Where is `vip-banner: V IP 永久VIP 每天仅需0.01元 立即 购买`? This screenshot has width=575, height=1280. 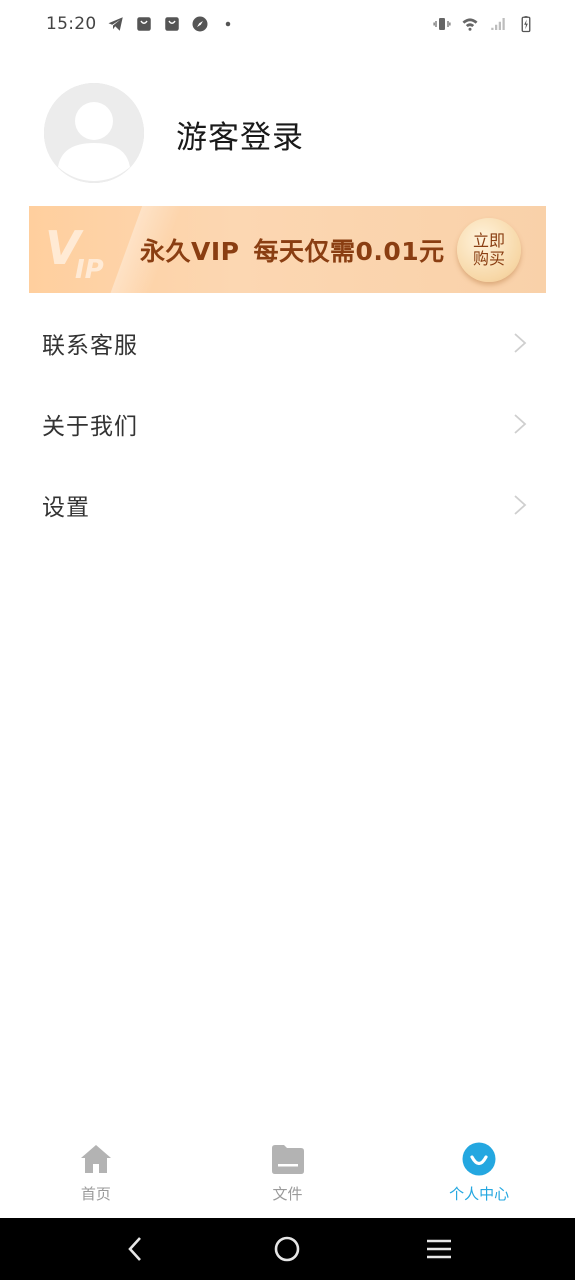 vip-banner: V IP 永久VIP 每天仅需0.01元 立即 购买 is located at coordinates (287, 249).